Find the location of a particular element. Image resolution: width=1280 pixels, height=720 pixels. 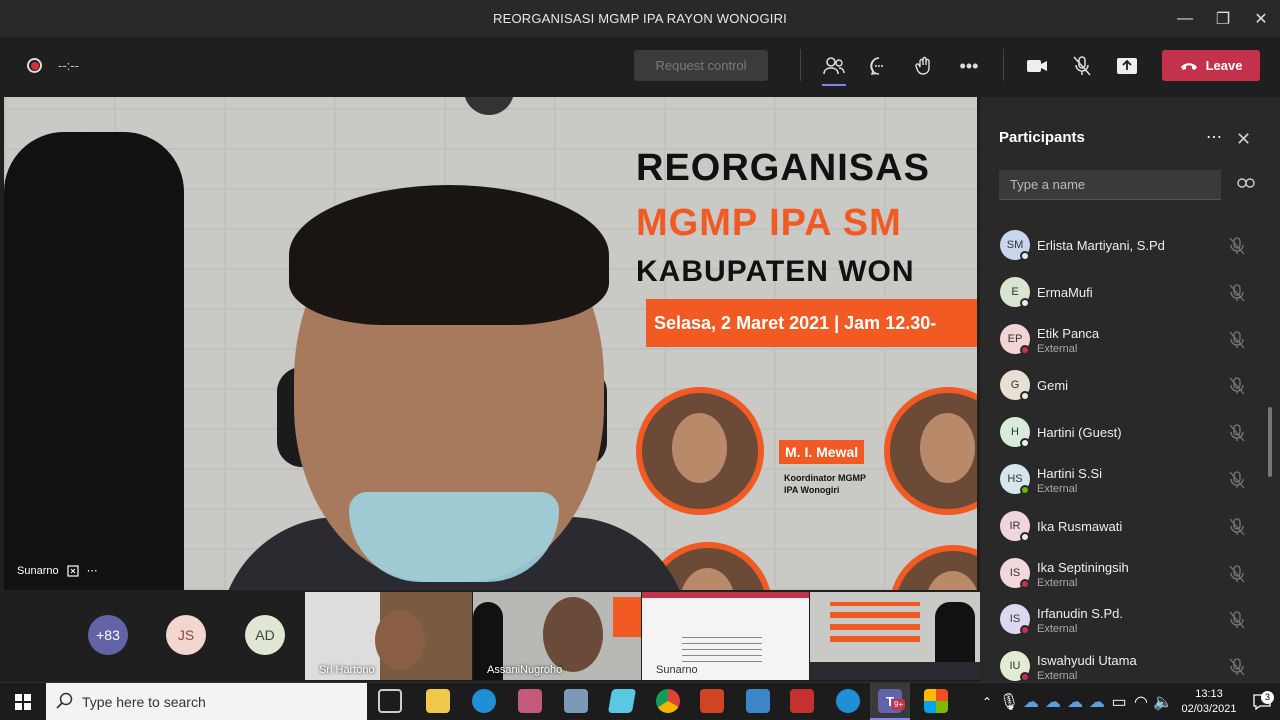

standee-silhouette-head is located at coordinates (73, 187).